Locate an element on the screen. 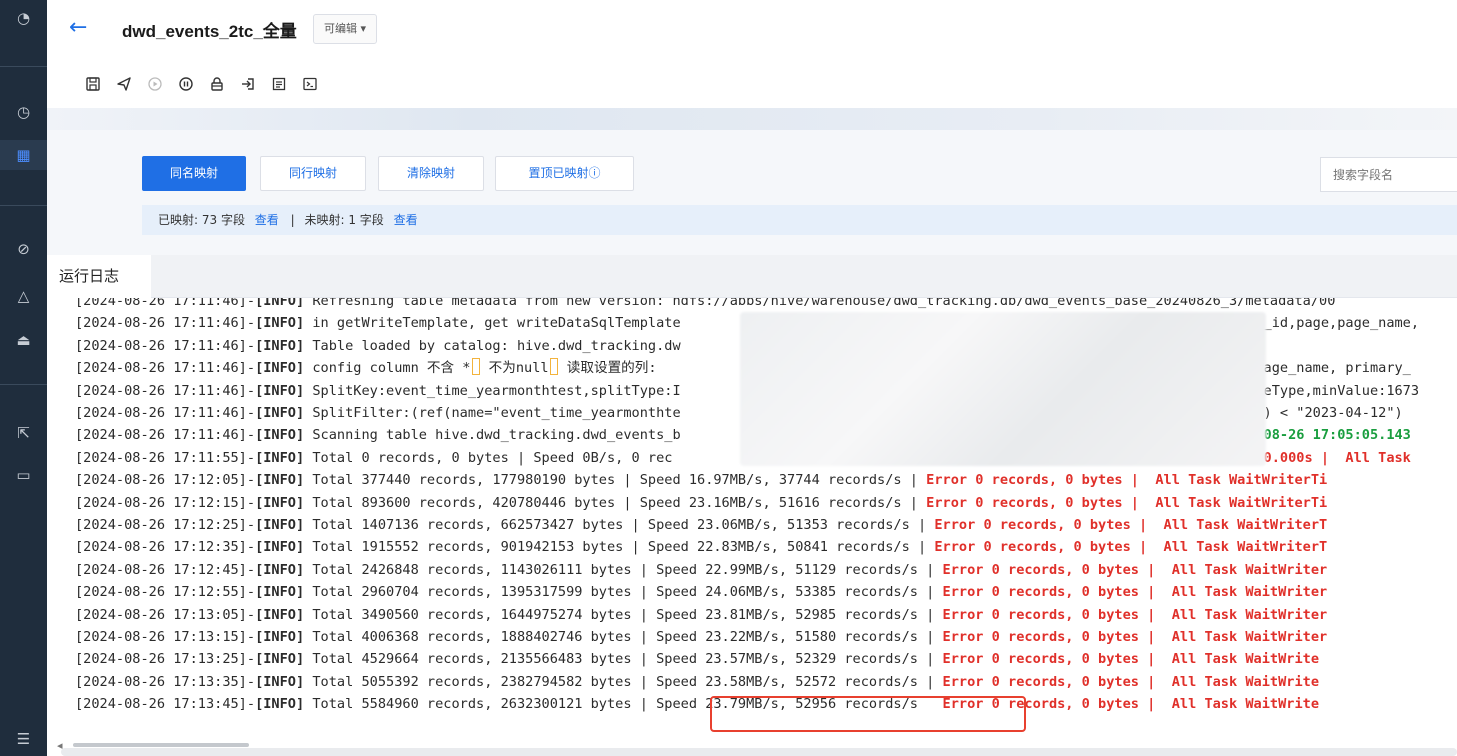  clock-icon: ◷ is located at coordinates (23, 112).